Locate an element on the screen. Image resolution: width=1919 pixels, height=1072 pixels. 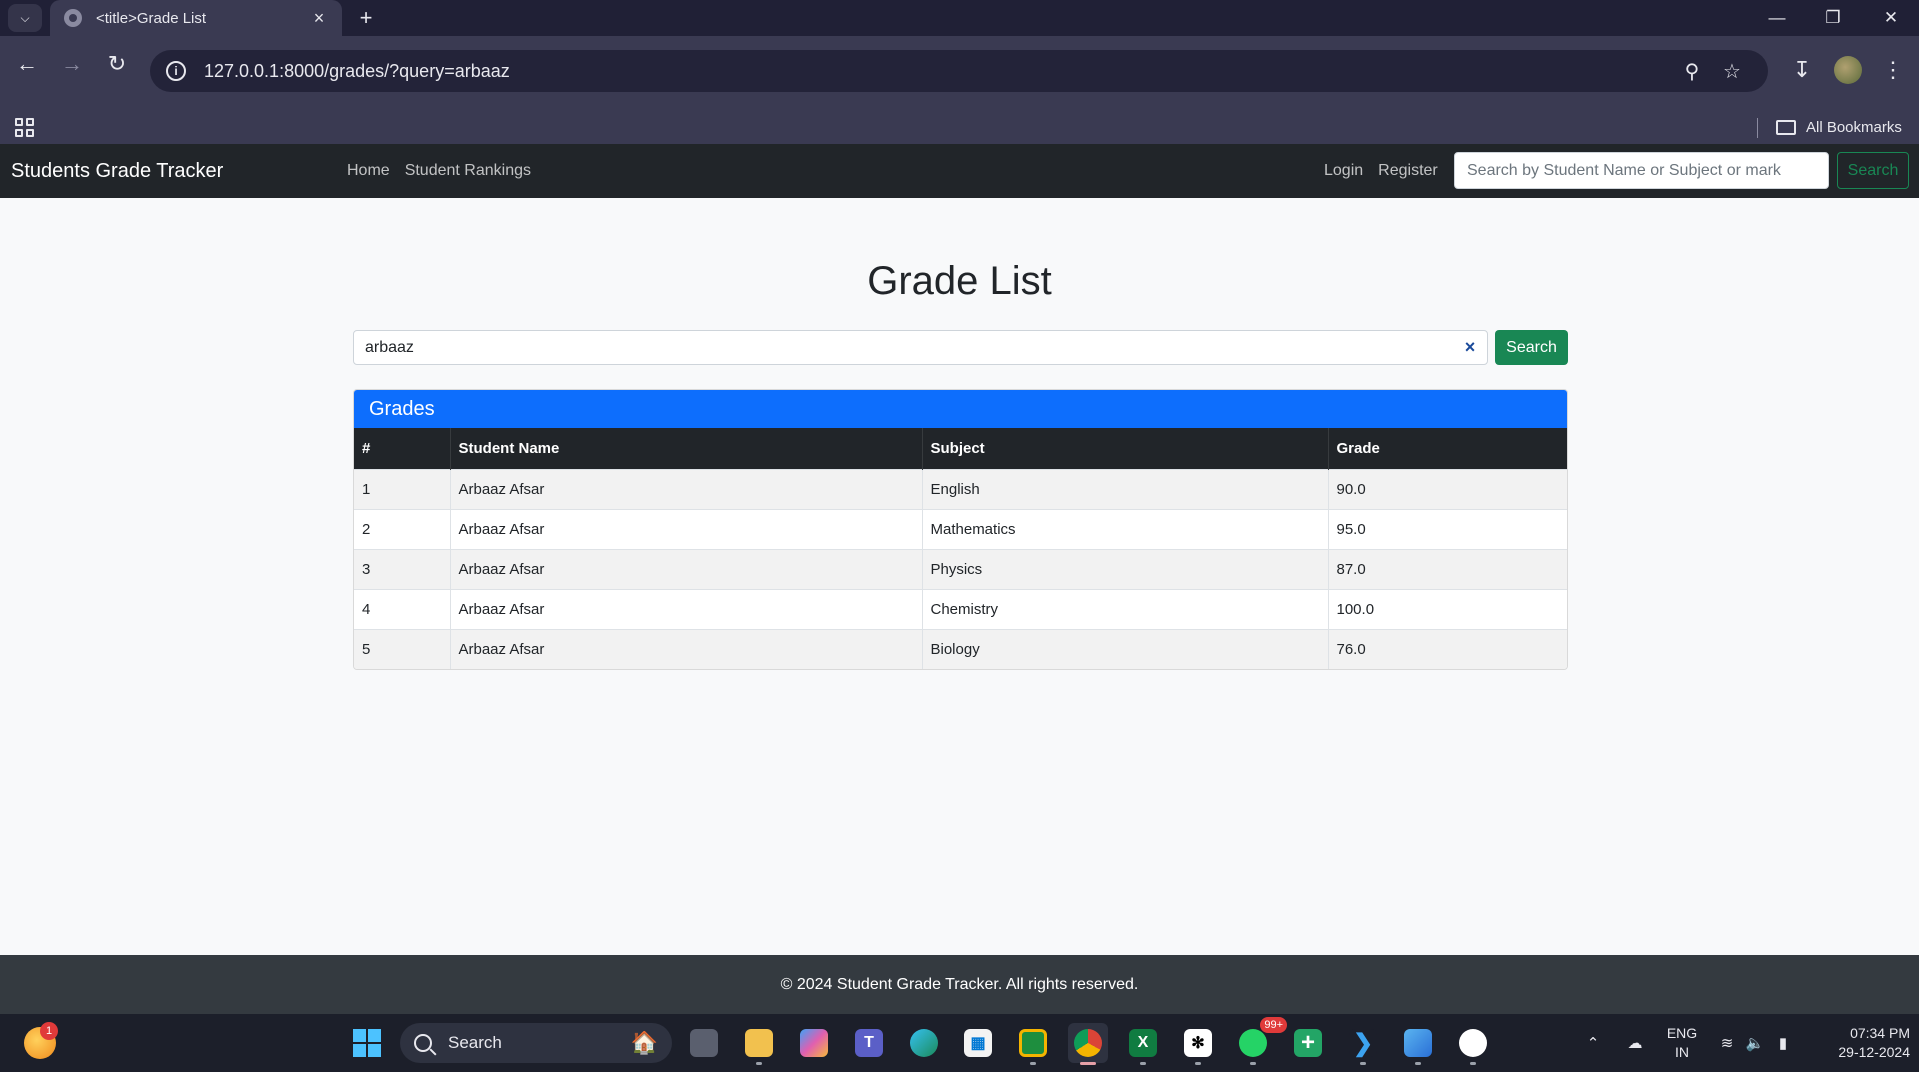
apps-grid-icon is located at coordinates (24, 127).